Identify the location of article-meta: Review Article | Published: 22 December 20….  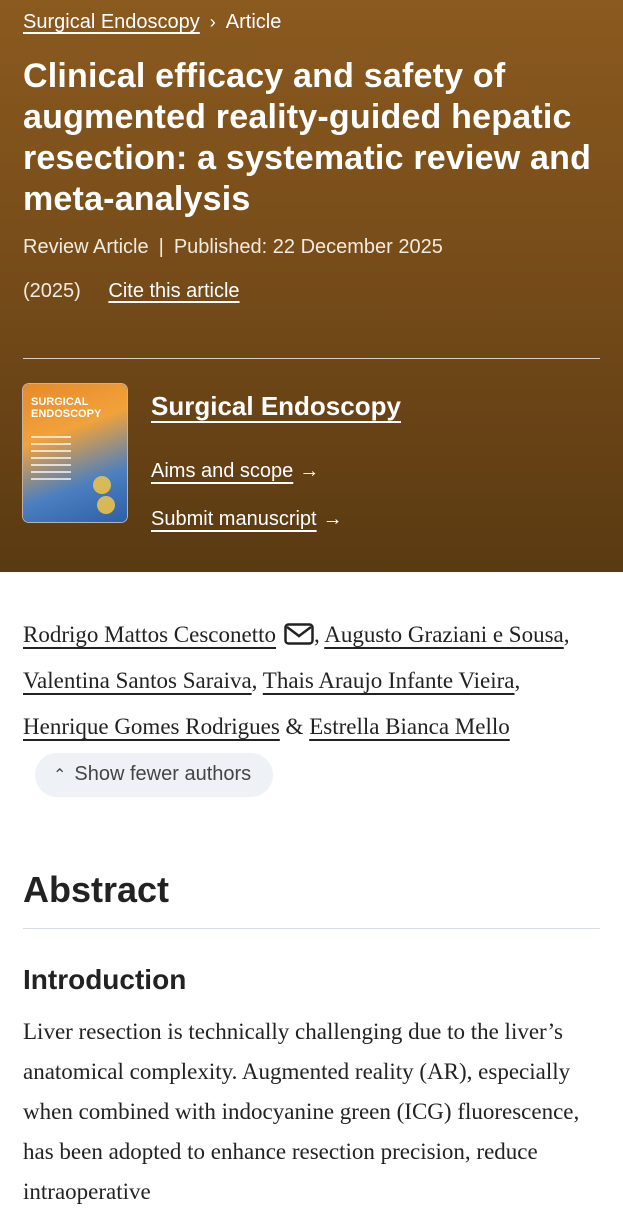
(233, 247).